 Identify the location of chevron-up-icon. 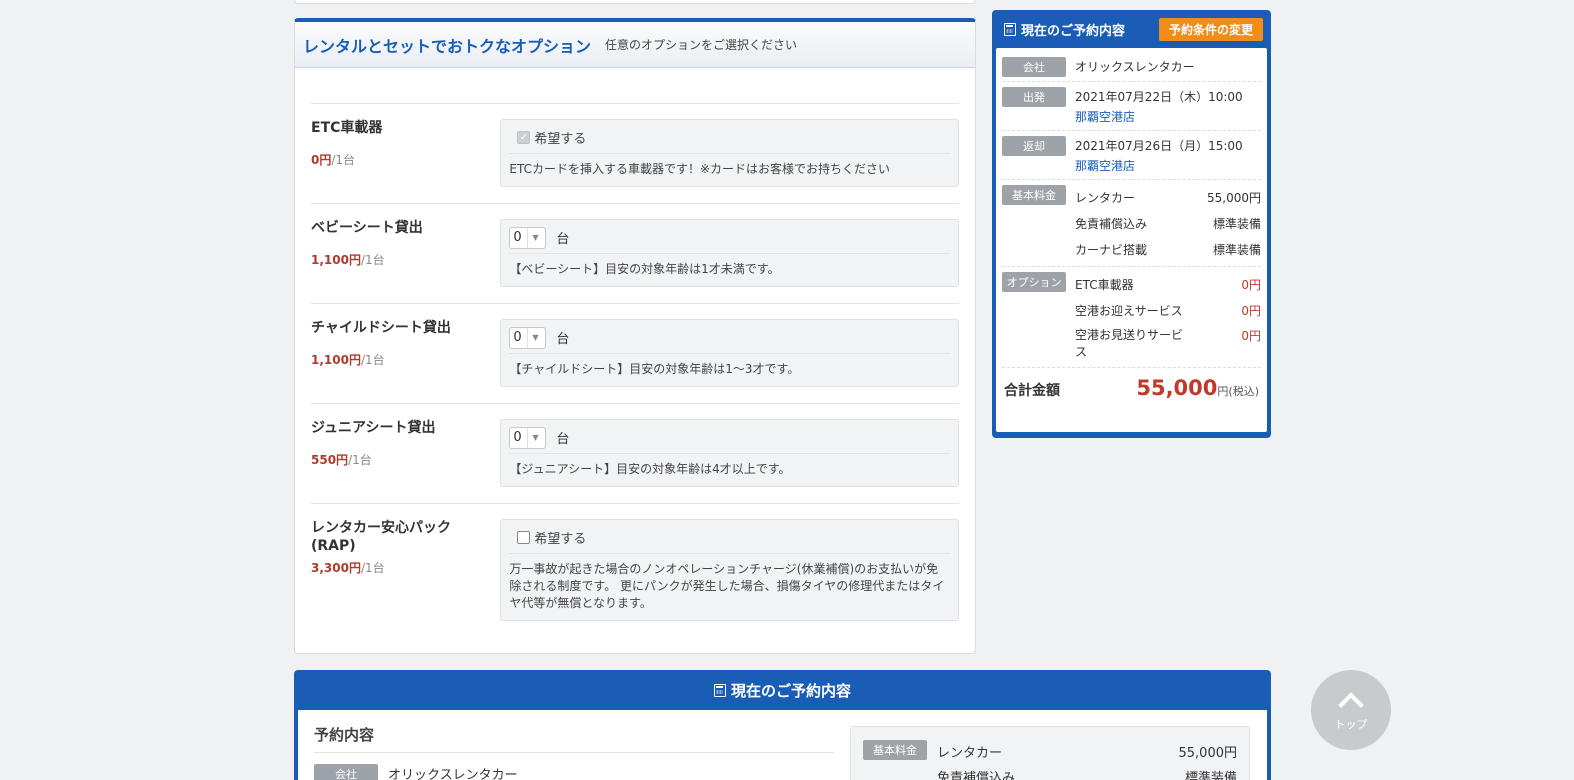
(1351, 705).